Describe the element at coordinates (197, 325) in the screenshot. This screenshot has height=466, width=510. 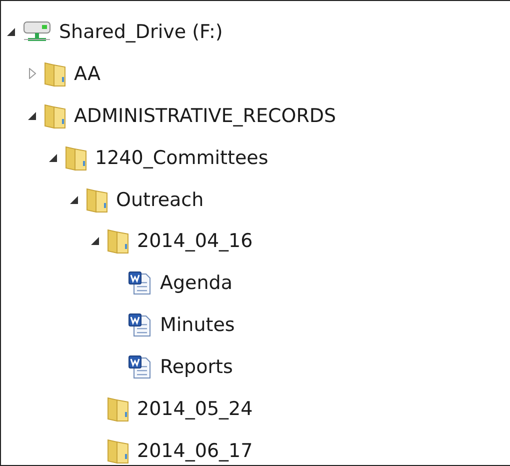
I see `tree-item-label: Minutes` at that location.